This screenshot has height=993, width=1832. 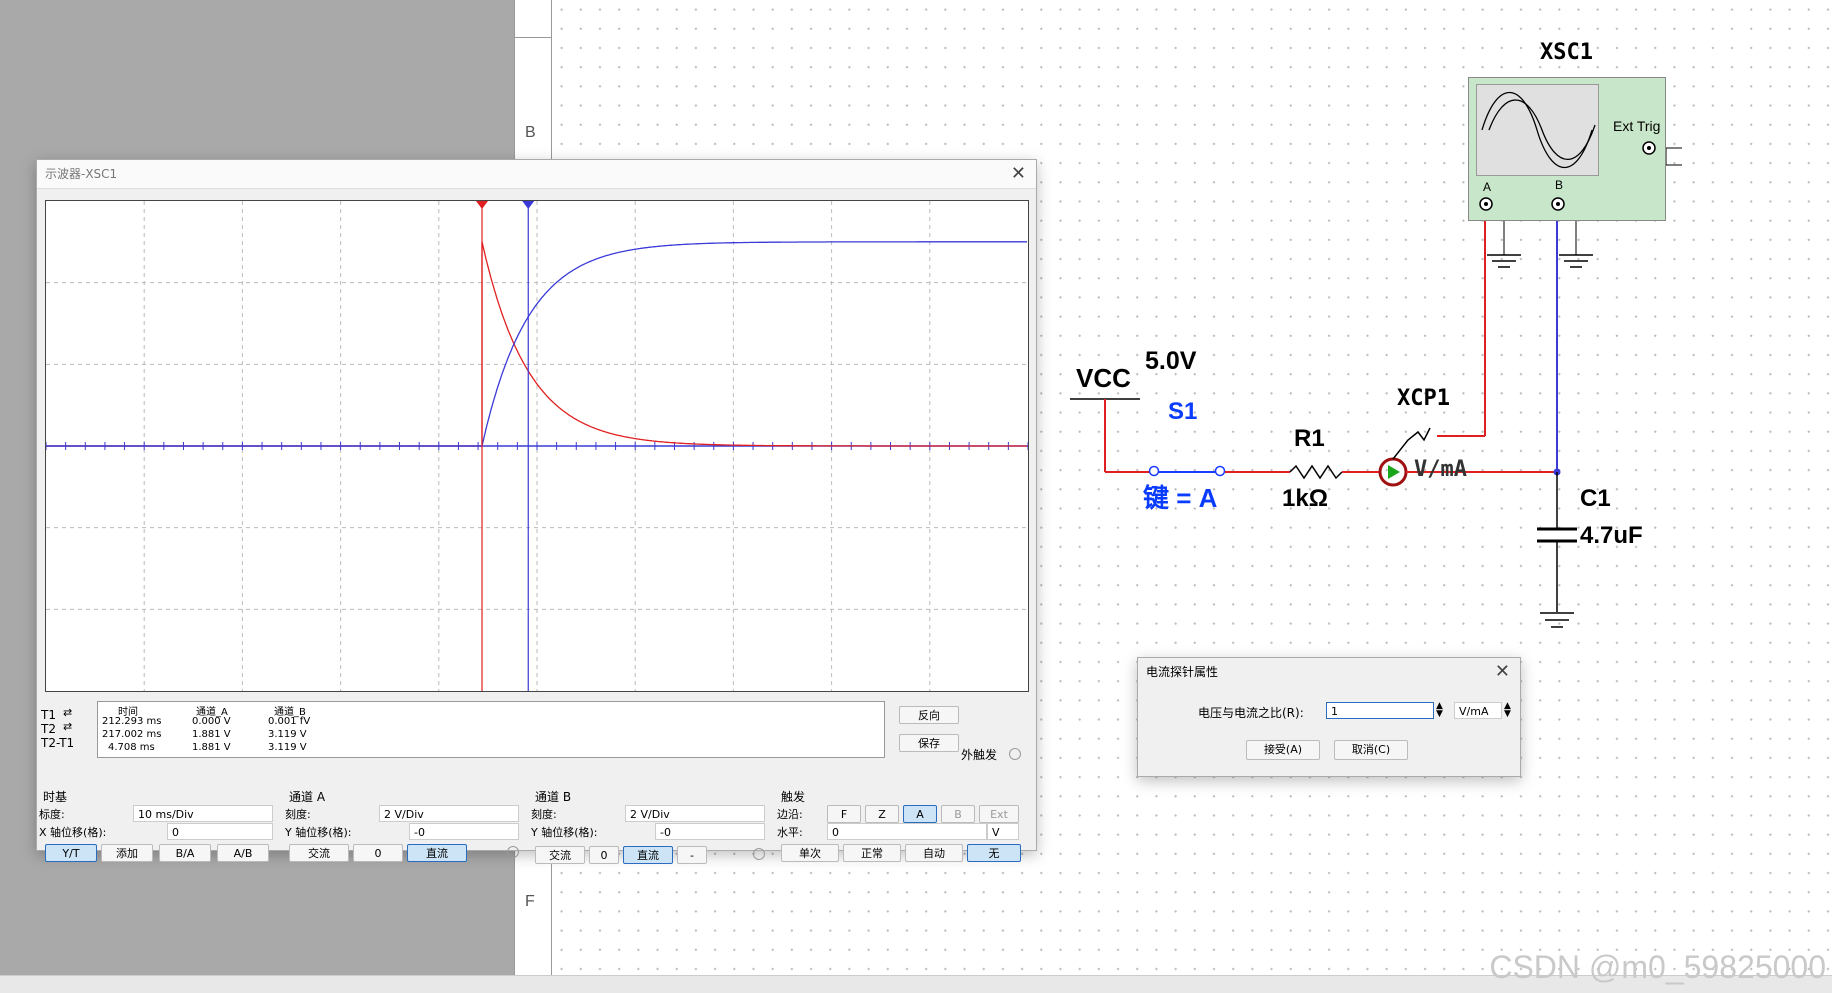 What do you see at coordinates (55, 797) in the screenshot?
I see `timebase-group-label: 时基` at bounding box center [55, 797].